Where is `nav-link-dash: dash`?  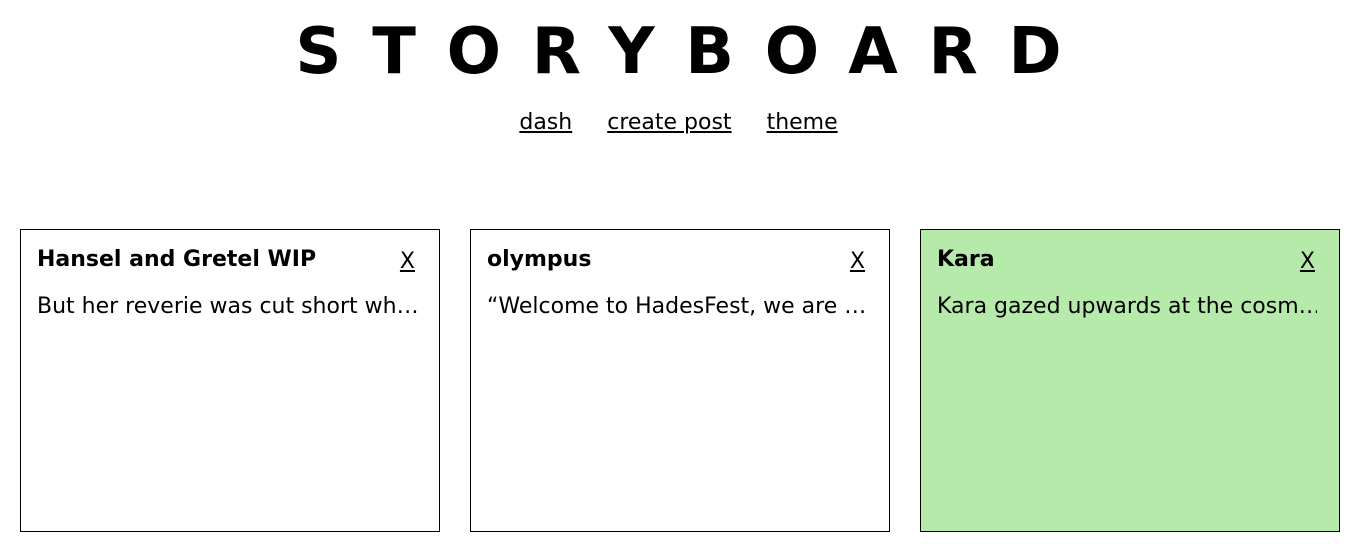
nav-link-dash: dash is located at coordinates (545, 122).